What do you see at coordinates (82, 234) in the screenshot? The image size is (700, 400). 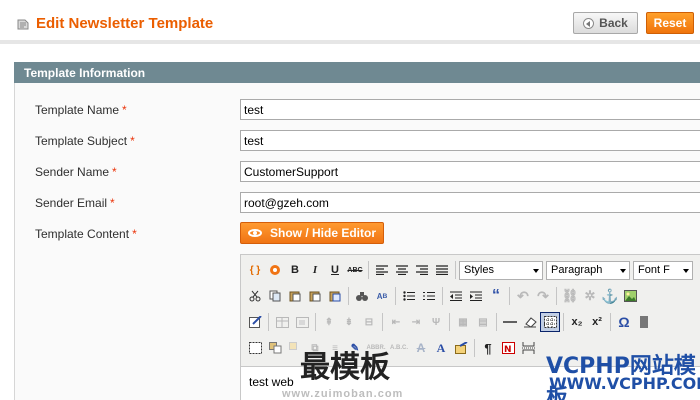 I see `template-content-label-text: Template Content` at bounding box center [82, 234].